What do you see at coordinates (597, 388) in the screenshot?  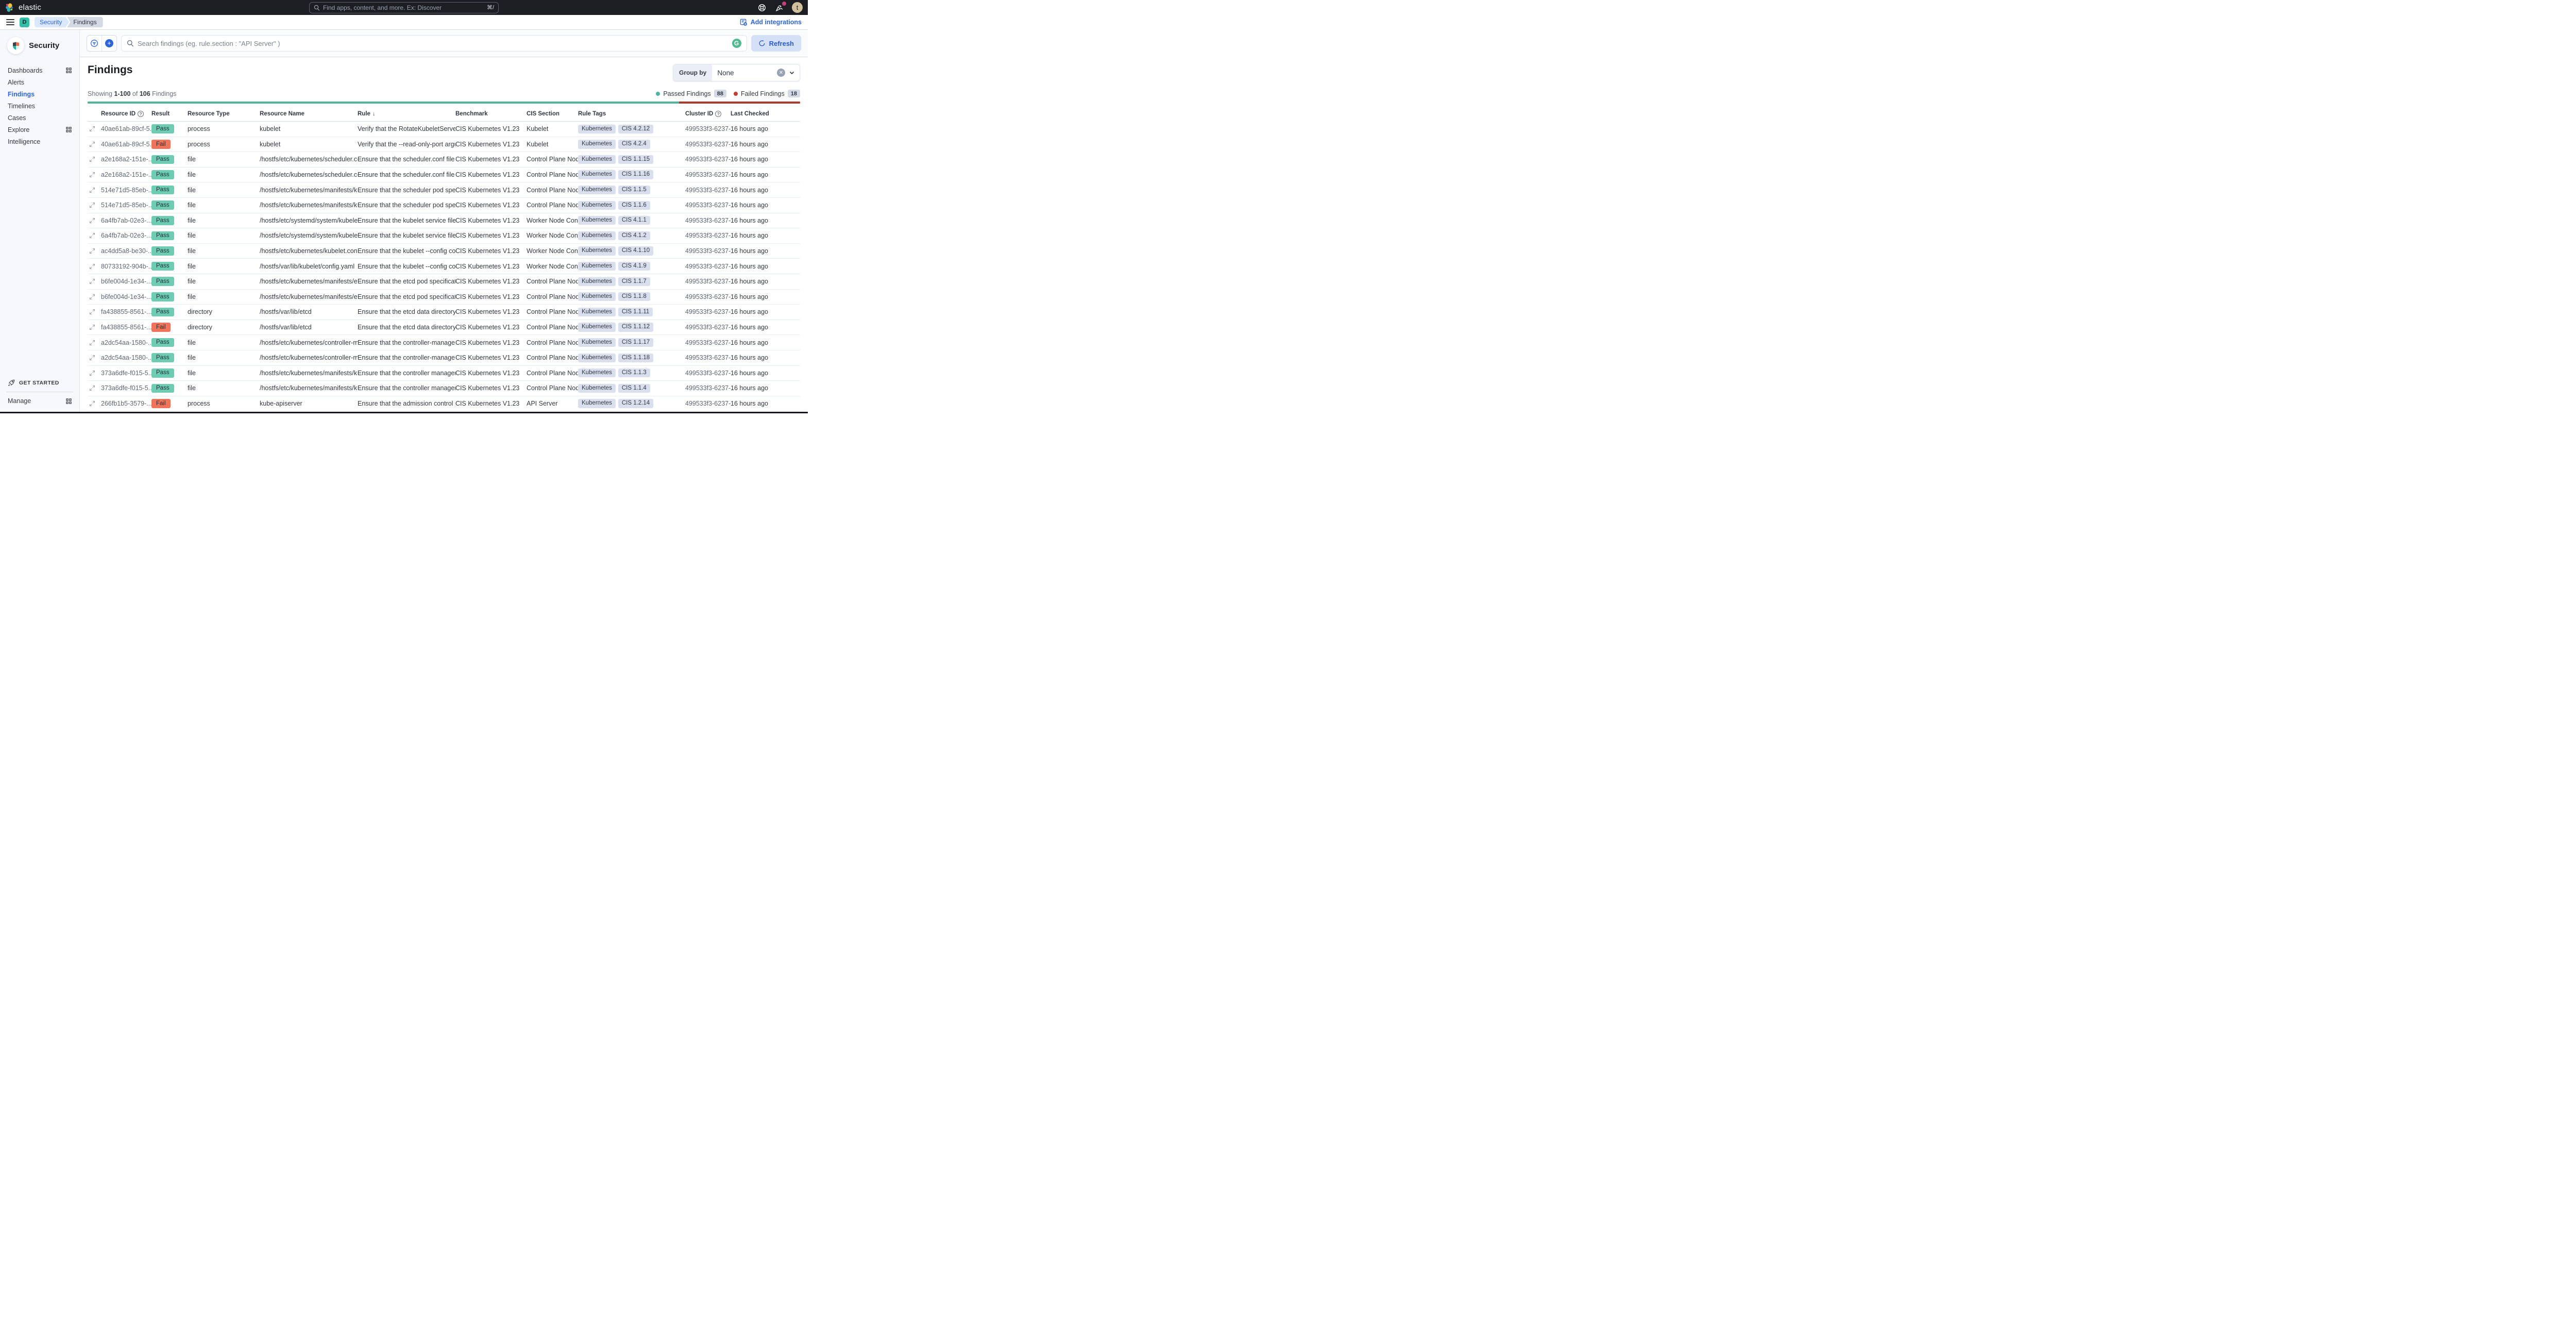 I see `rule-tag-badge: Kubernetes` at bounding box center [597, 388].